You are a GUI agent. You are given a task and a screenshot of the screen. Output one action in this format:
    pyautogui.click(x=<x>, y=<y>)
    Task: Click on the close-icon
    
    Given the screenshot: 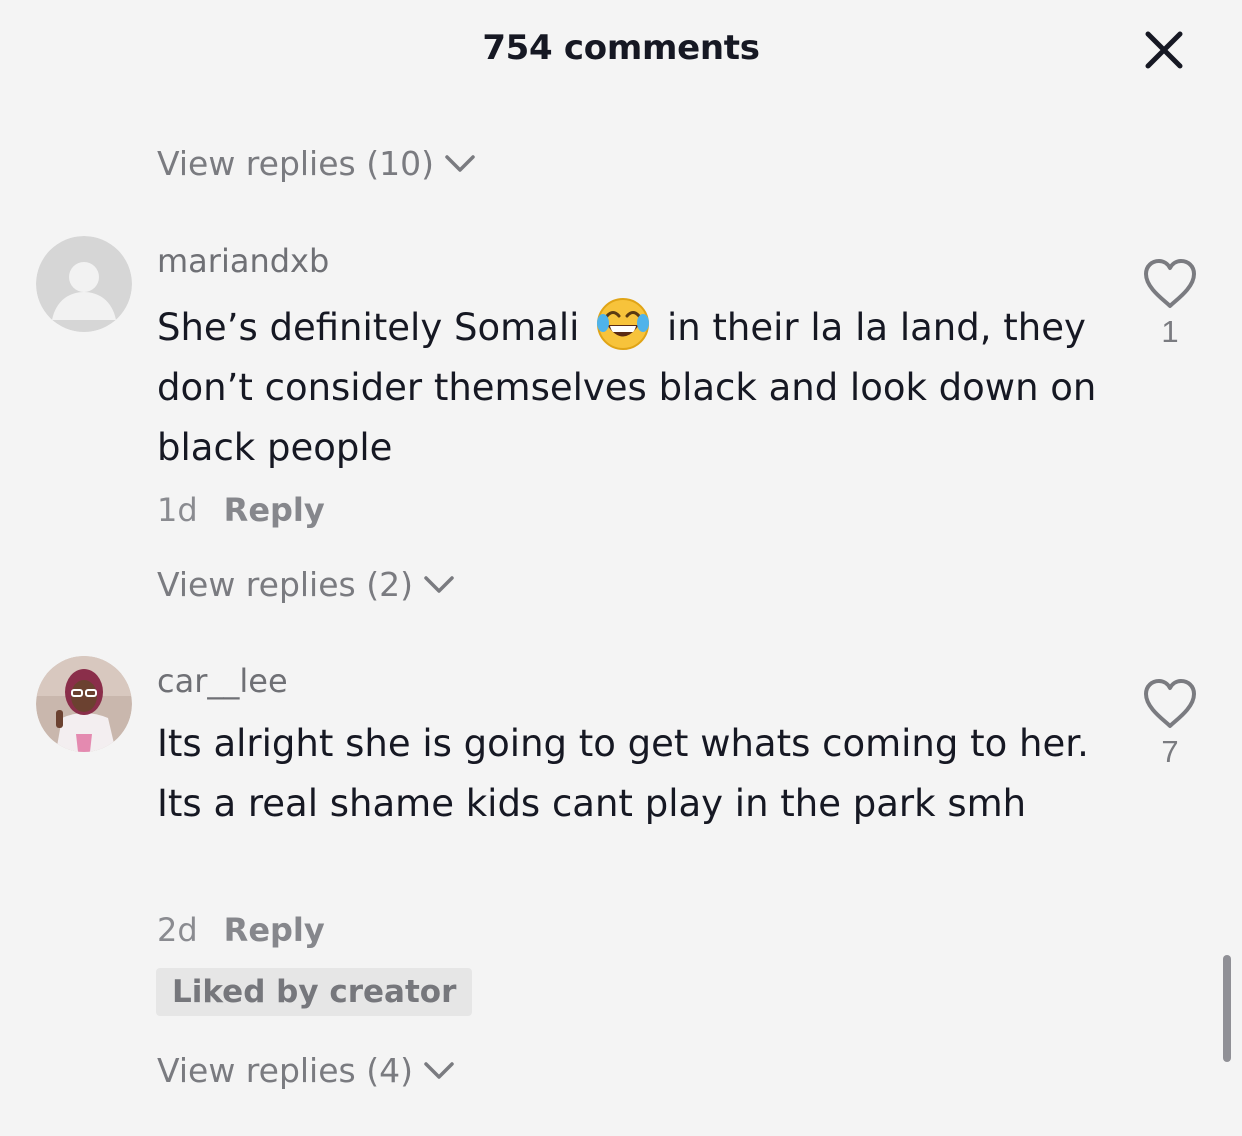 What is the action you would take?
    pyautogui.click(x=1164, y=50)
    